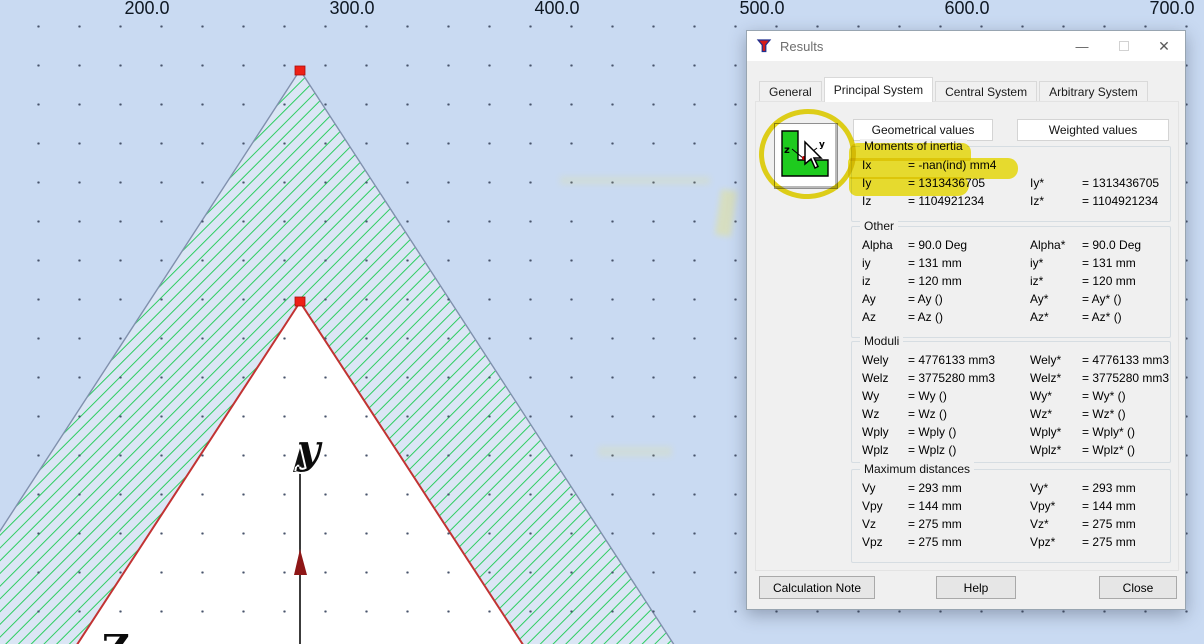 The height and width of the screenshot is (644, 1204). I want to click on ruler-tick-label: 500.0, so click(762, 9).